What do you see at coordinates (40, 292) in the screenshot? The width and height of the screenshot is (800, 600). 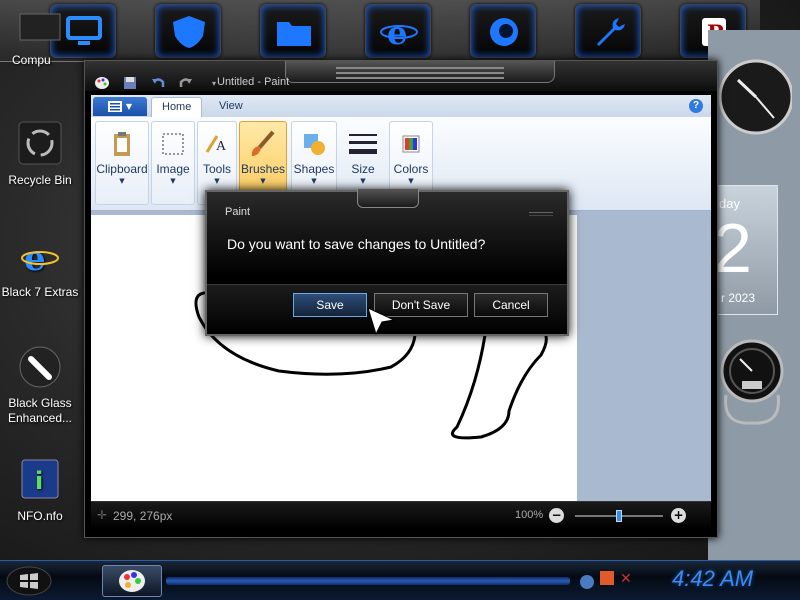 I see `desktop-icon-label: Black 7 Extras` at bounding box center [40, 292].